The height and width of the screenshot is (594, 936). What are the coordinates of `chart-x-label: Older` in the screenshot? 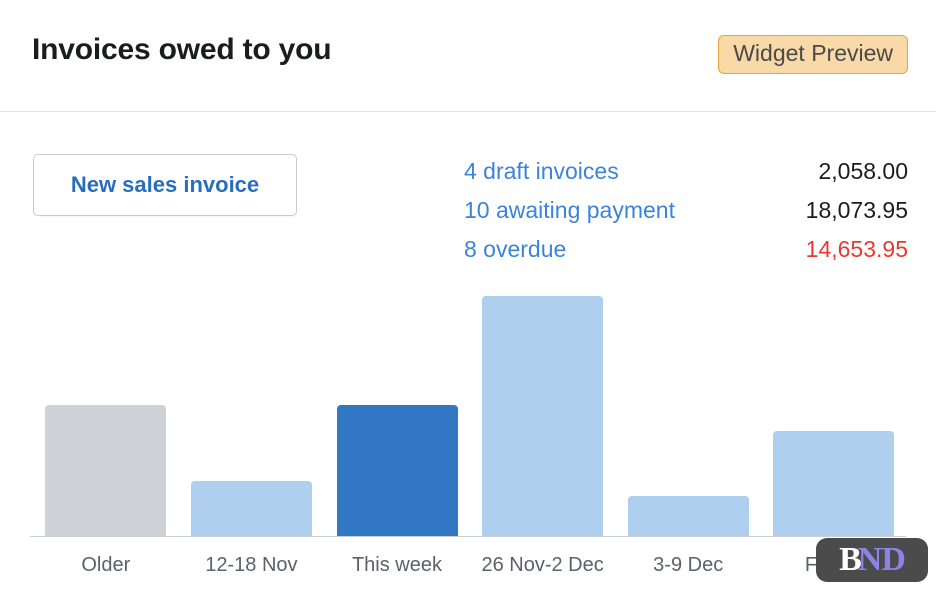 It's located at (106, 565).